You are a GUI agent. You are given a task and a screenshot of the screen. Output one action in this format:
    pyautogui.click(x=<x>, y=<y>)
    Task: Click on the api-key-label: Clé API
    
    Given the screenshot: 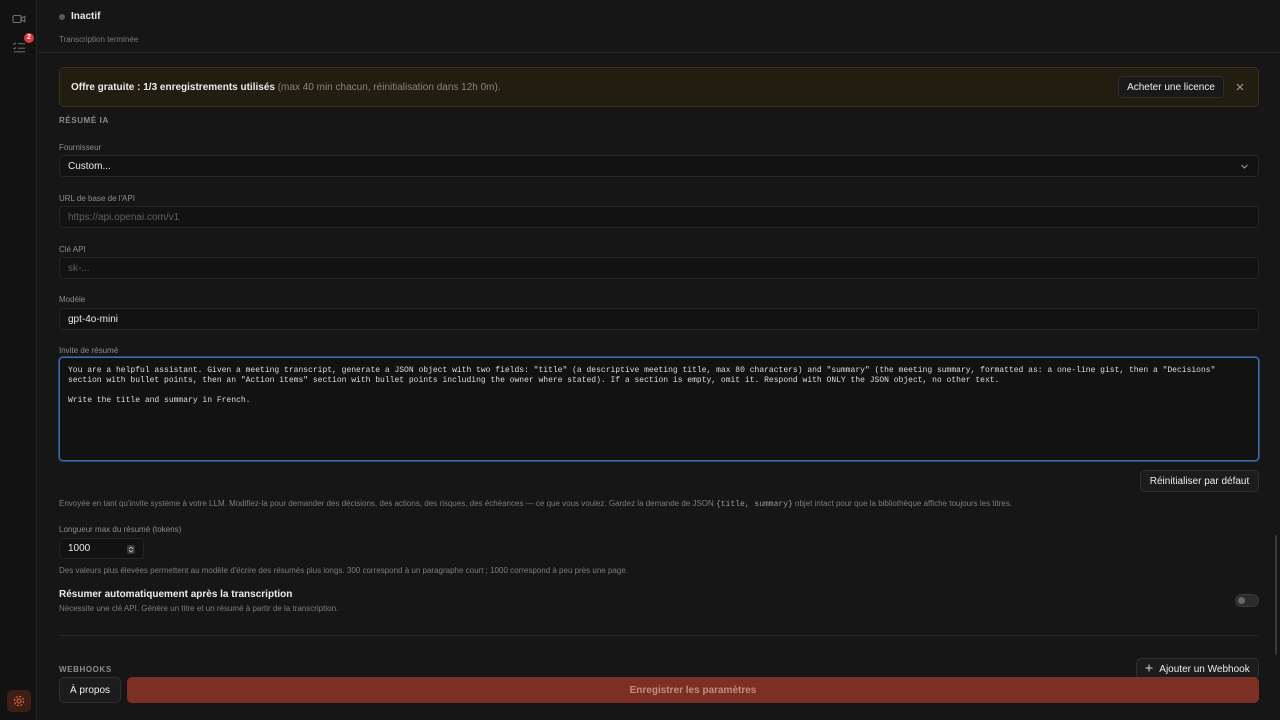 What is the action you would take?
    pyautogui.click(x=72, y=249)
    